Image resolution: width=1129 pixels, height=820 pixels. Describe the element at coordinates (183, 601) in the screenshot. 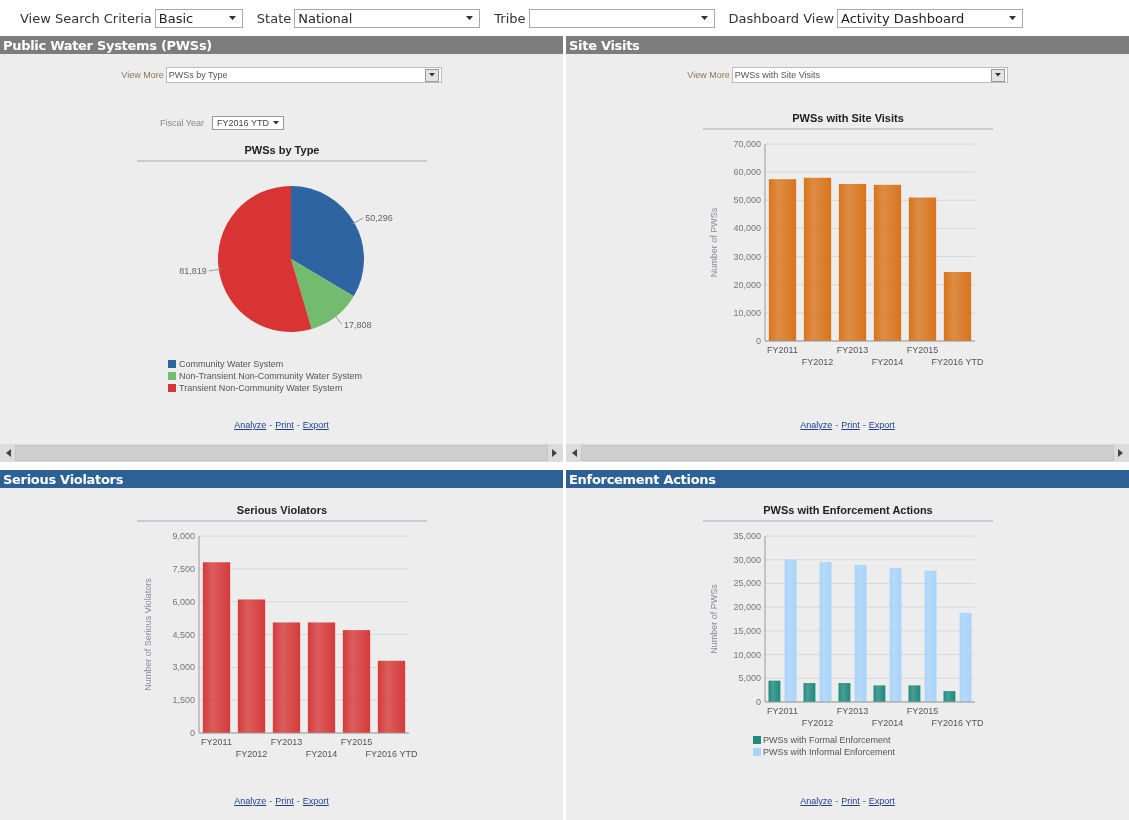

I see `tick-label: 6,000` at that location.